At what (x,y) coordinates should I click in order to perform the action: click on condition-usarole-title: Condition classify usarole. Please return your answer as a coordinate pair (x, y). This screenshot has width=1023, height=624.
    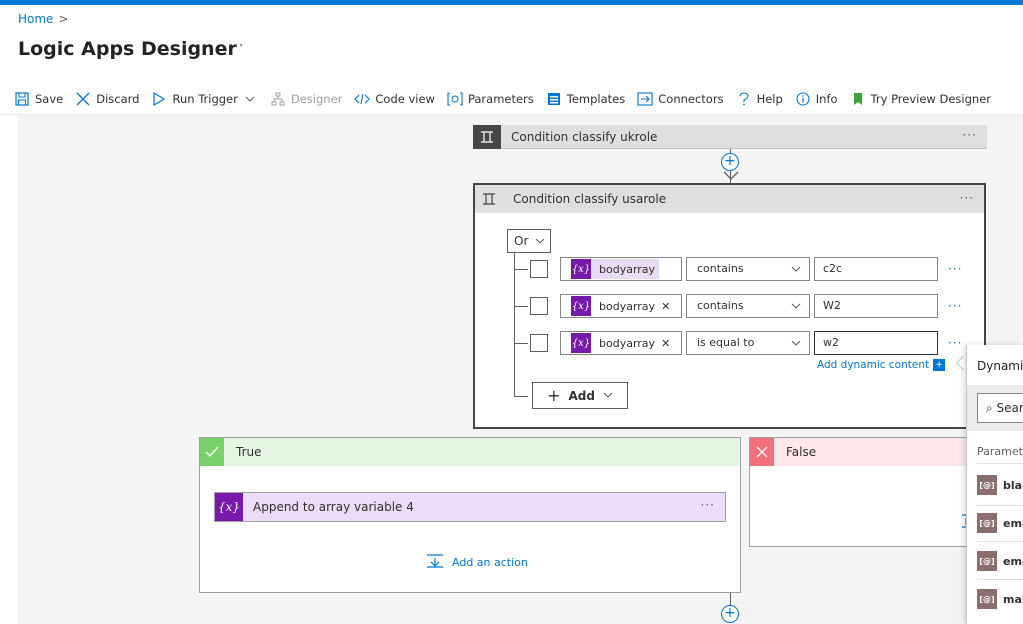
    Looking at the image, I should click on (590, 199).